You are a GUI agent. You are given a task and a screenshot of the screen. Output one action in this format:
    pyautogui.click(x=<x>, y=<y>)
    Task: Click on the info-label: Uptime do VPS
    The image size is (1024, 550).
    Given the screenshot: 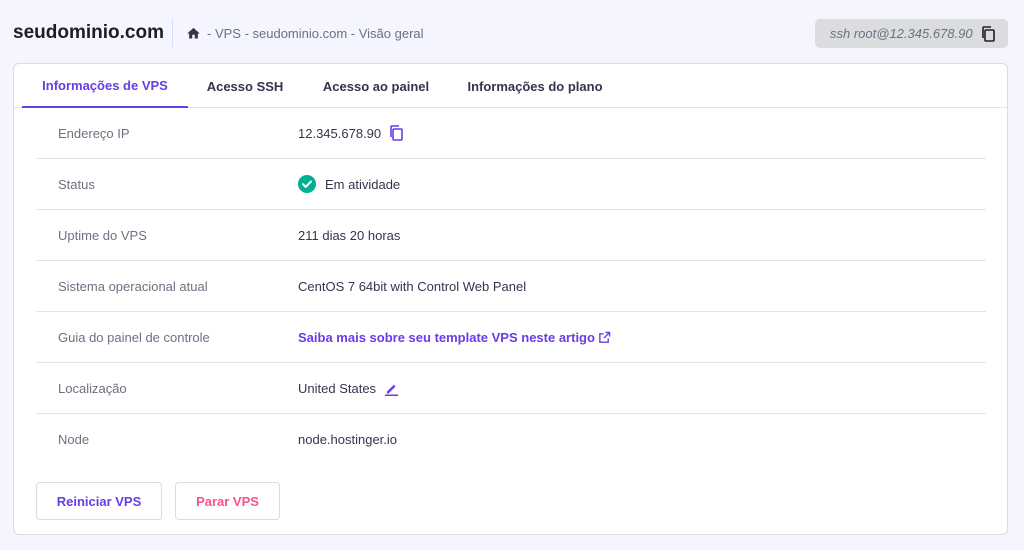 What is the action you would take?
    pyautogui.click(x=102, y=235)
    